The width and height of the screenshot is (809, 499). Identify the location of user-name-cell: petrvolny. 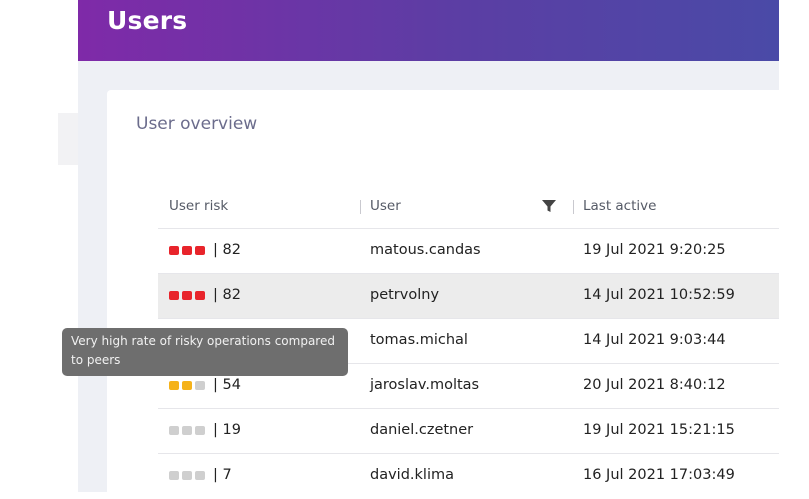
(405, 295).